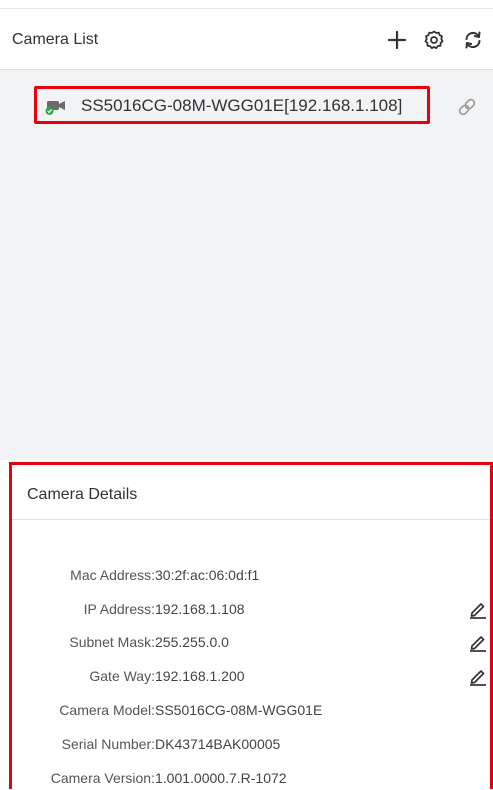 The image size is (493, 790). I want to click on detail-value: 255.255.0.0, so click(192, 642).